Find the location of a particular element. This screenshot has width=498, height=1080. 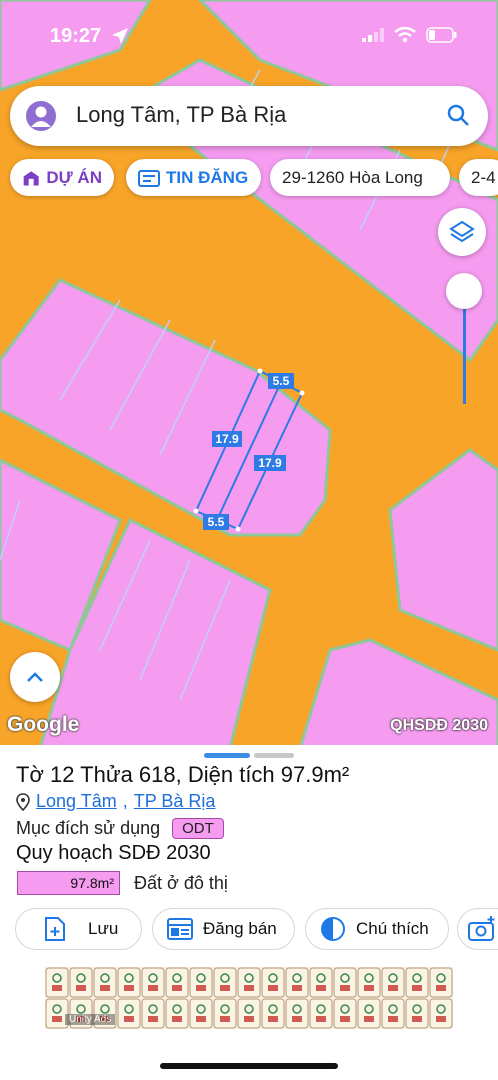

home-indicator is located at coordinates (249, 1066).